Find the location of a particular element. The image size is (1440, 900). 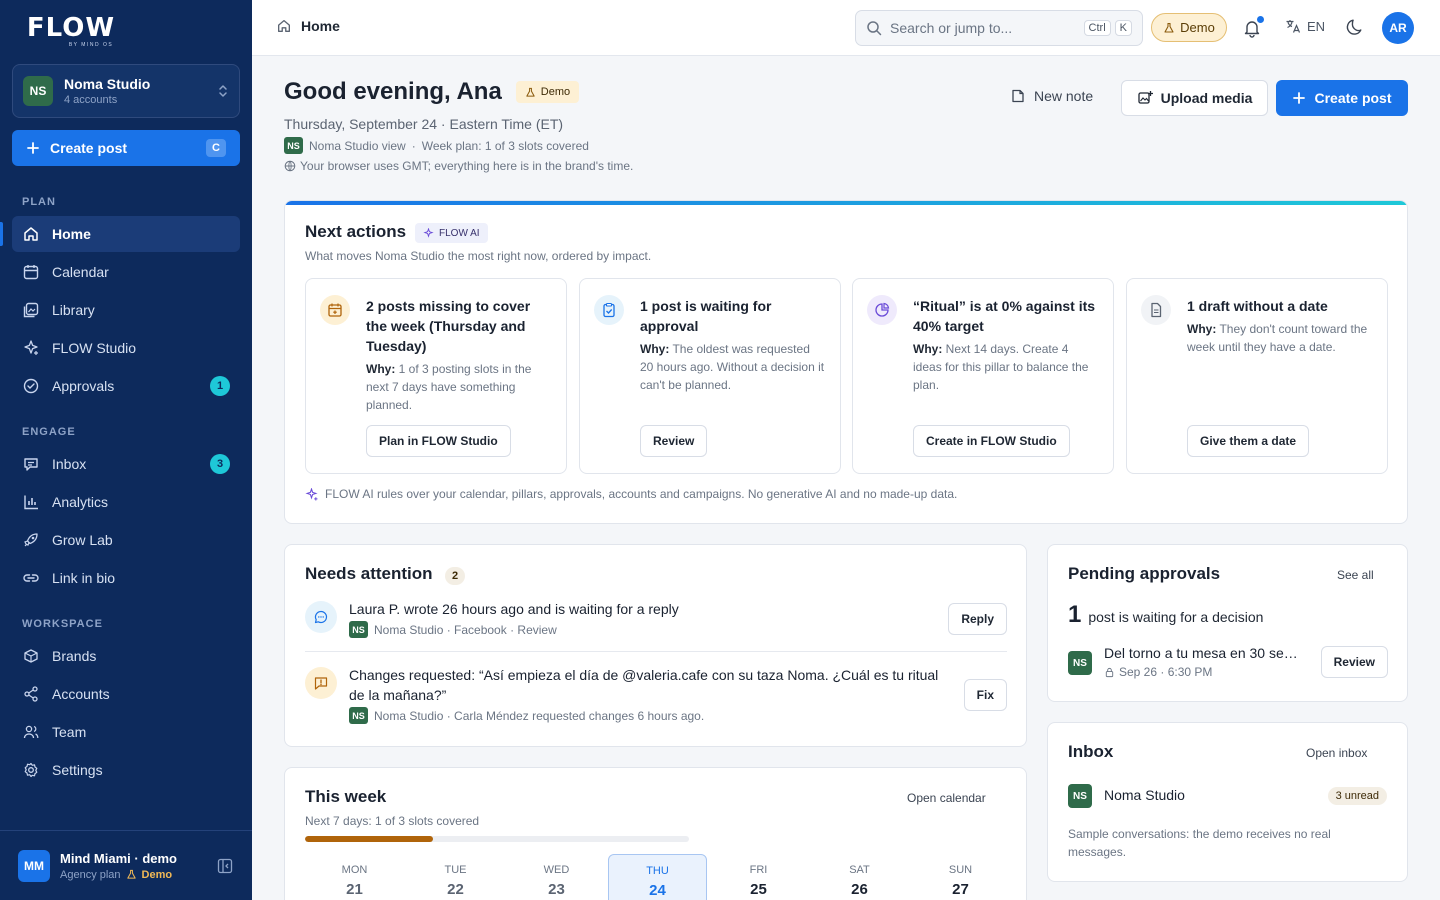

pending-approvals-title: Pending approvals is located at coordinates (1144, 573).